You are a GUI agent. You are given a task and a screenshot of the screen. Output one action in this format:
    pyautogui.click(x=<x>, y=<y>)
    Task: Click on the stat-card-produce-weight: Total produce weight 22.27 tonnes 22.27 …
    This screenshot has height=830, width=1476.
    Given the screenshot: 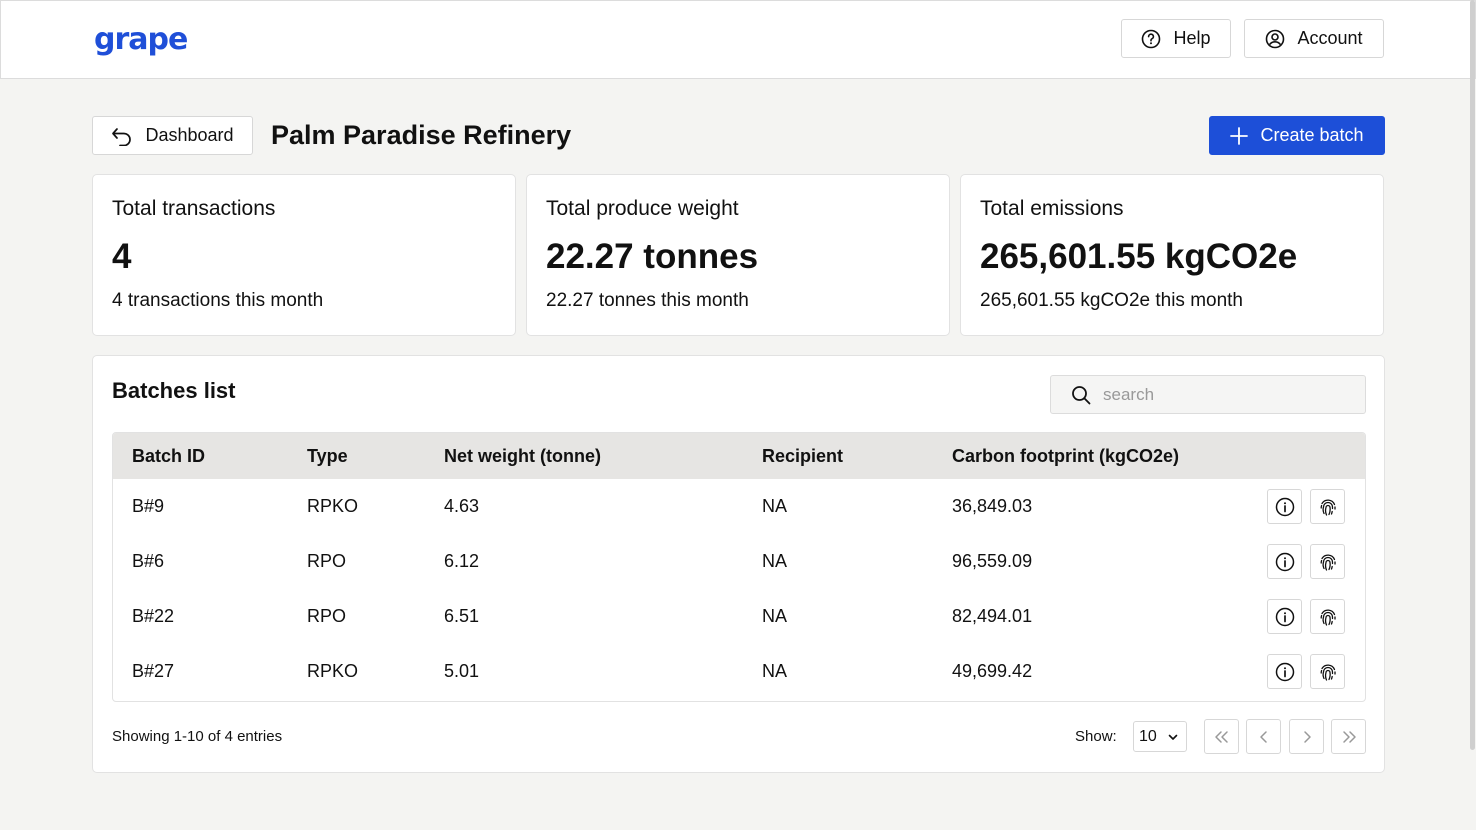 What is the action you would take?
    pyautogui.click(x=738, y=255)
    